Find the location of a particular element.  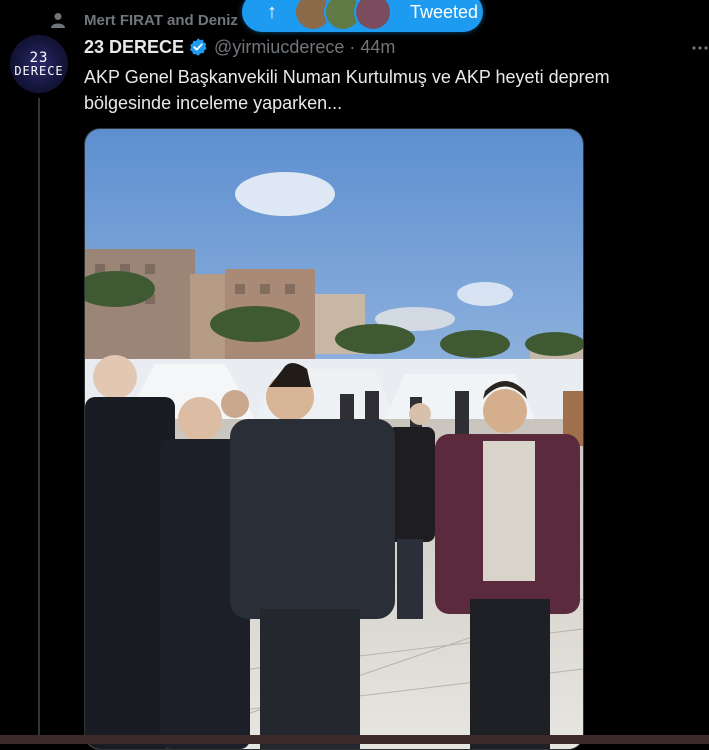

pill-avatars is located at coordinates (343, 15).